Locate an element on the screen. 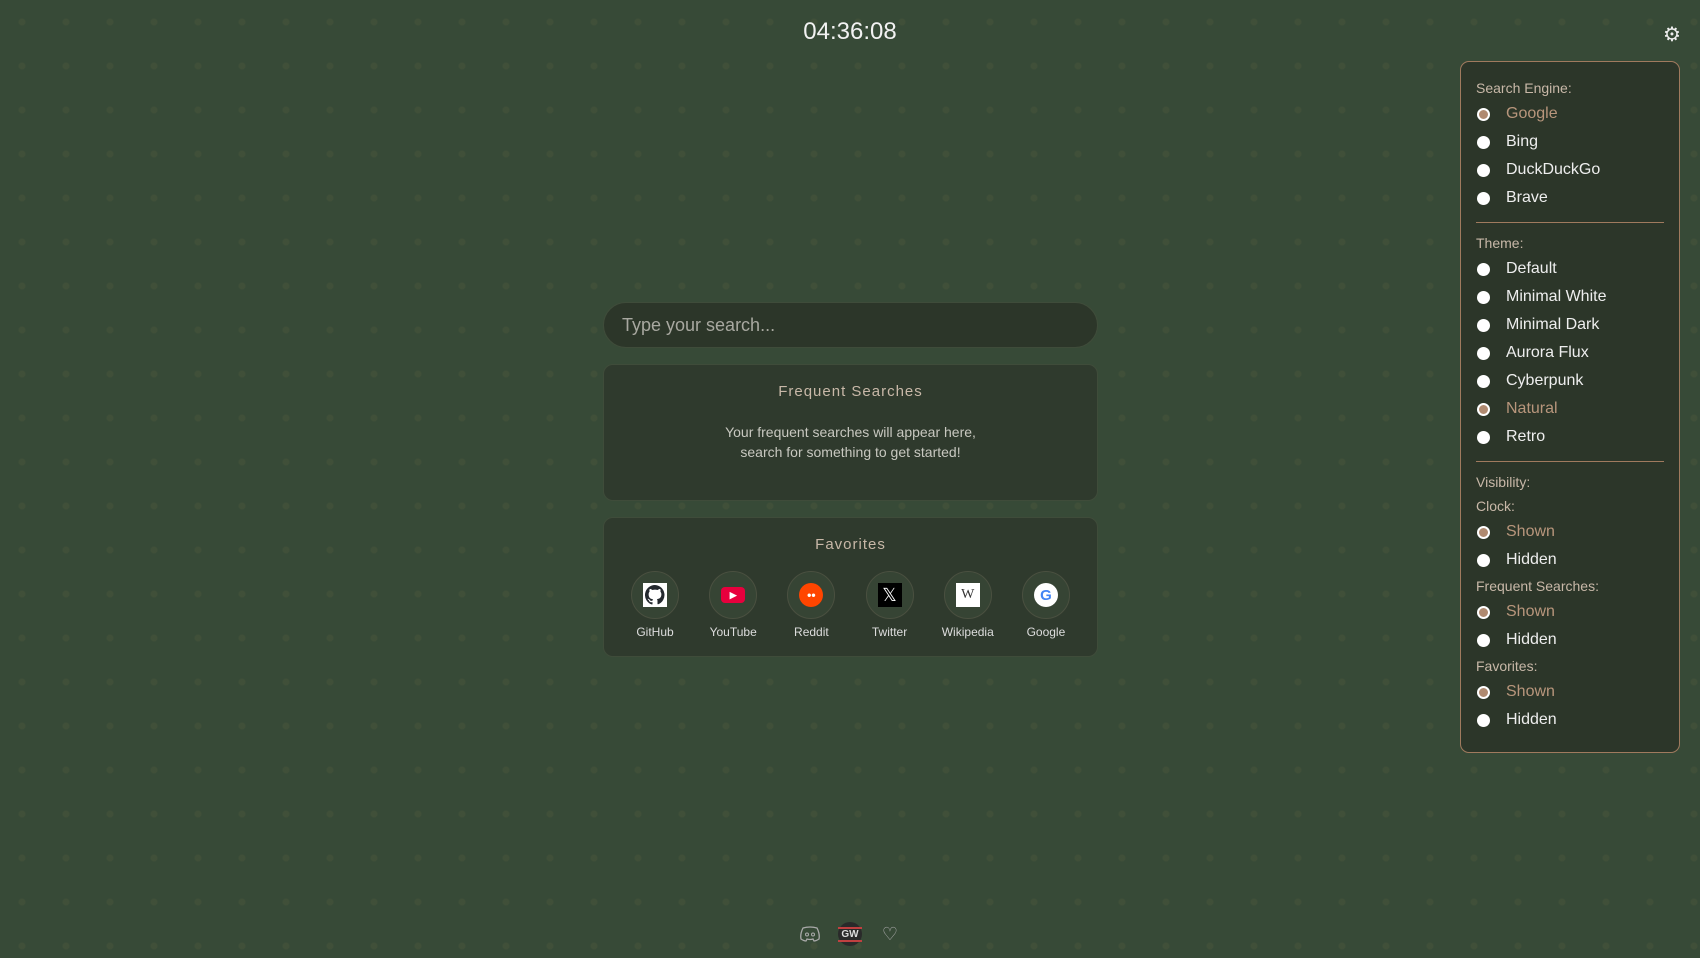  clock: 04:36:08 is located at coordinates (850, 31).